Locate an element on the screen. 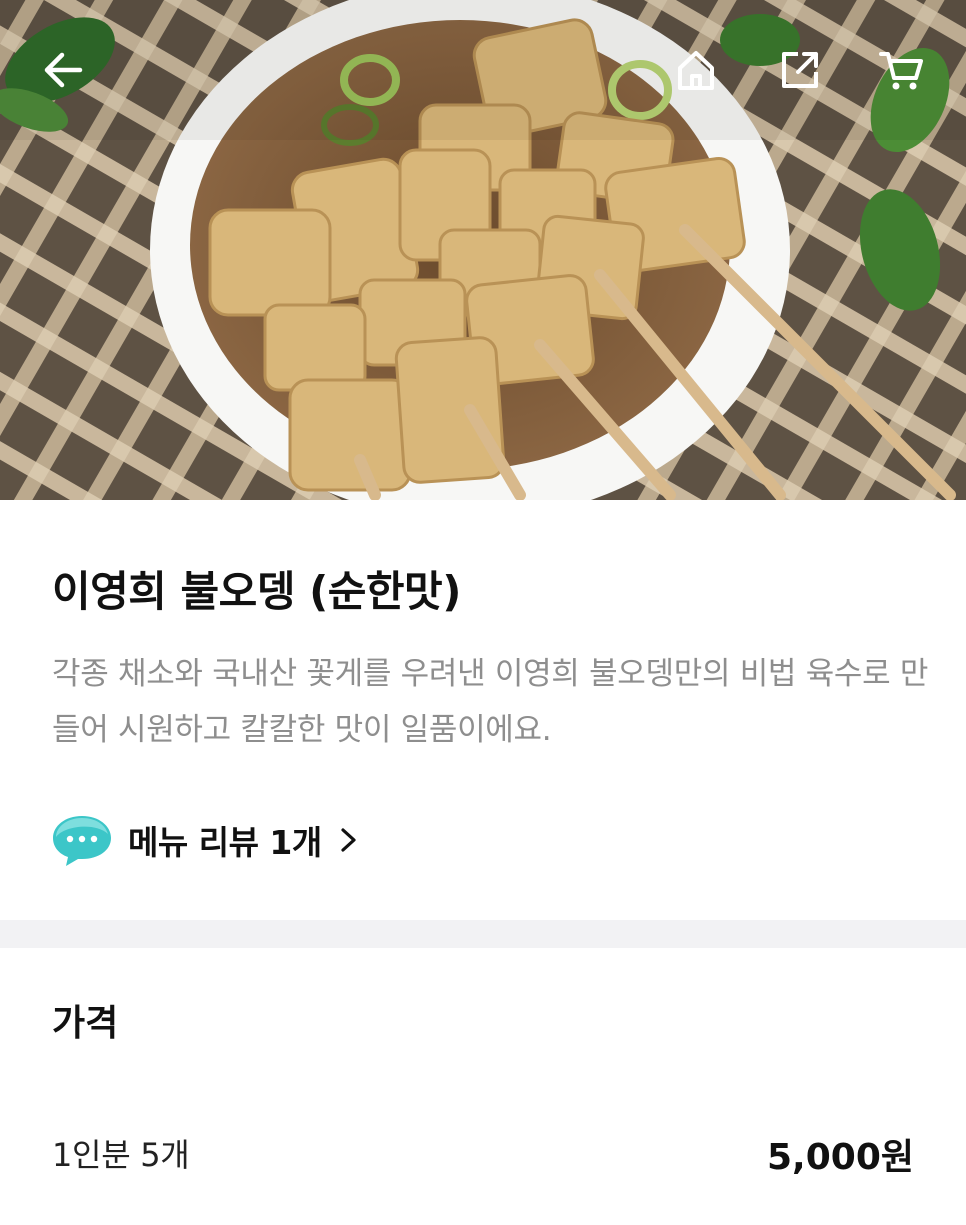  product-title: 이영희 불오뎅 (순한맛) is located at coordinates (256, 591).